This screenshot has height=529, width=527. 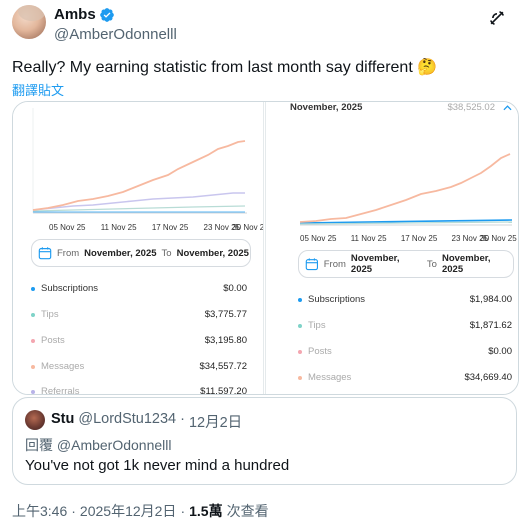 I want to click on quote-reply-context: 回覆 @AmberOdonnelll, so click(x=98, y=445).